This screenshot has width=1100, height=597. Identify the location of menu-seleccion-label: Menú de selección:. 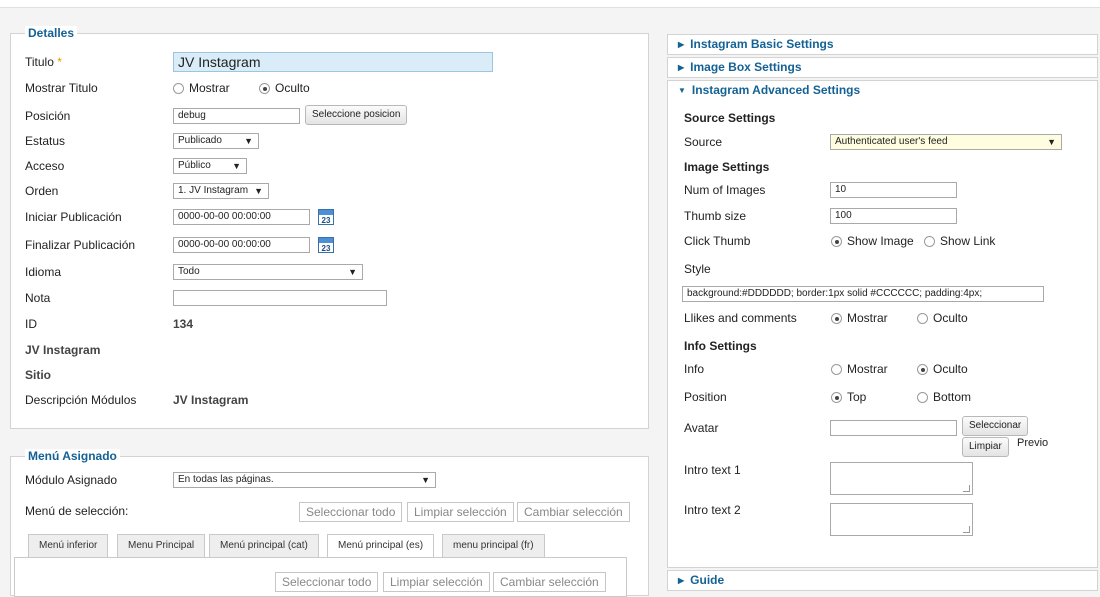
(77, 511).